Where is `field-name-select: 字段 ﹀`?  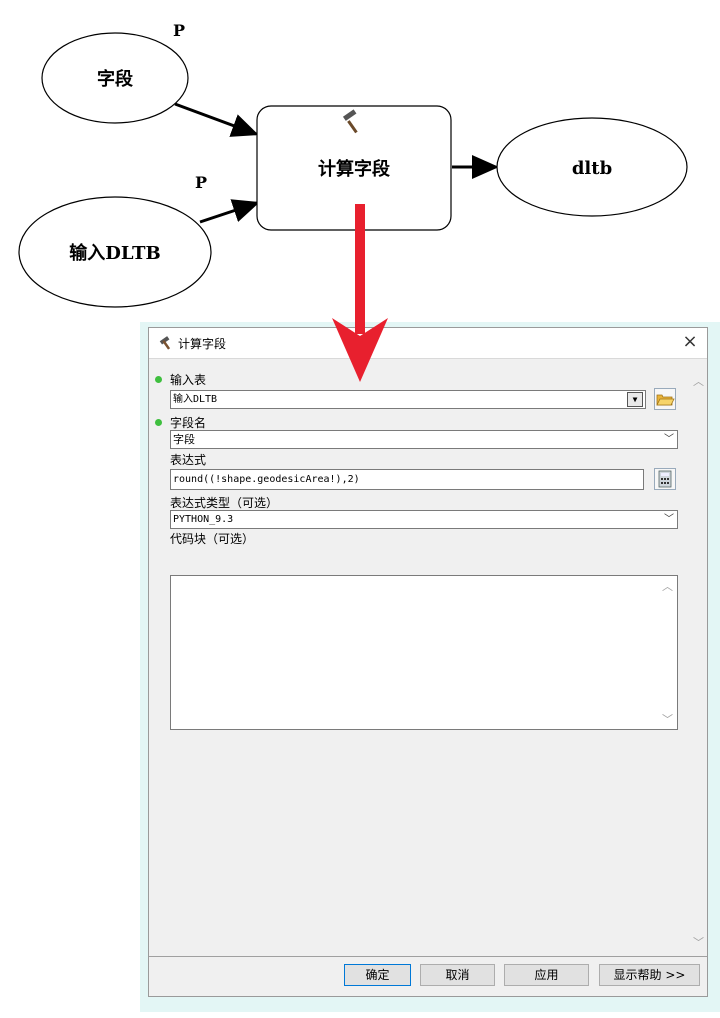
field-name-select: 字段 ﹀ is located at coordinates (424, 439).